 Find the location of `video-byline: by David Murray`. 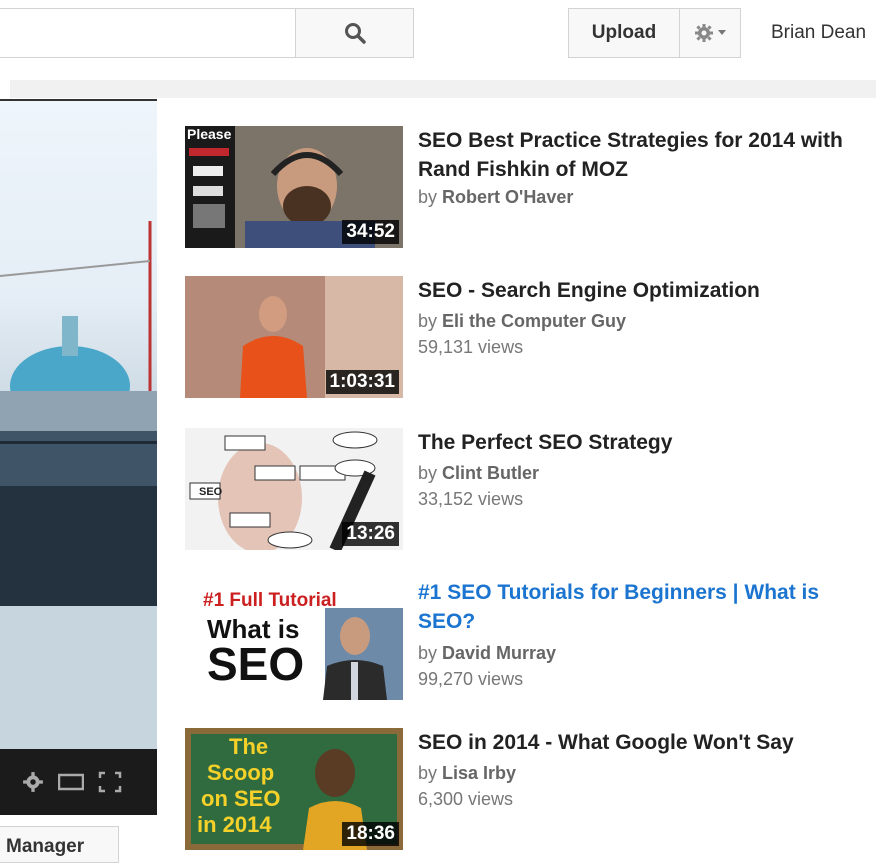

video-byline: by David Murray is located at coordinates (487, 653).